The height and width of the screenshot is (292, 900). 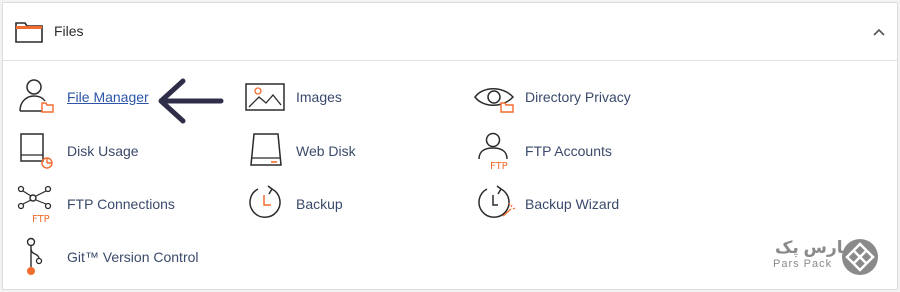 I want to click on web-disk-label: Web Disk, so click(x=326, y=151).